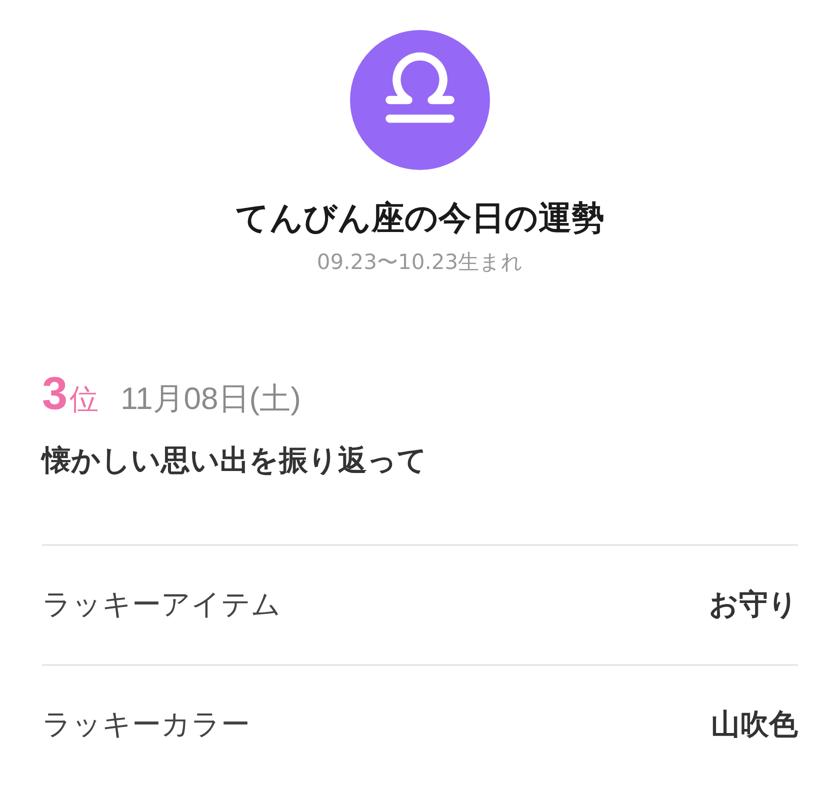 This screenshot has width=840, height=805. What do you see at coordinates (84, 399) in the screenshot?
I see `rank-suffix: 位` at bounding box center [84, 399].